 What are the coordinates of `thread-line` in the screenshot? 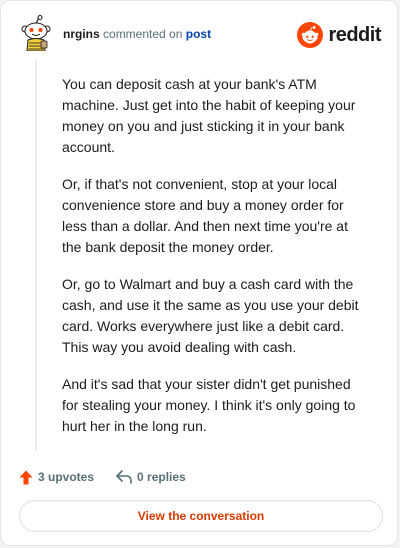 It's located at (36, 255).